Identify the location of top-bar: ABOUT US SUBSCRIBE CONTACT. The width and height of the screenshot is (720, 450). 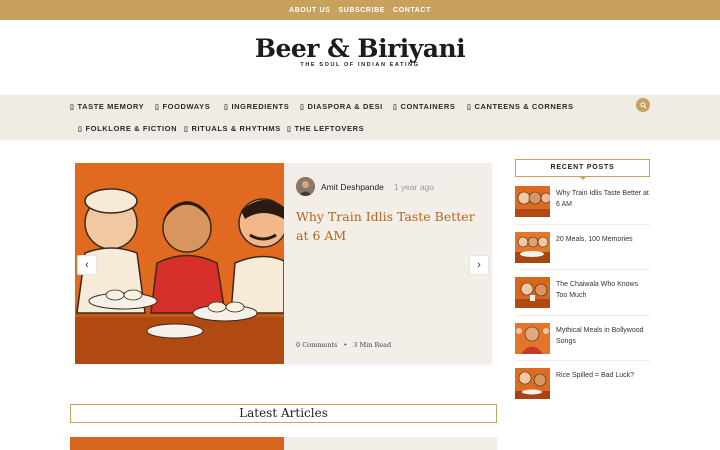
(360, 10).